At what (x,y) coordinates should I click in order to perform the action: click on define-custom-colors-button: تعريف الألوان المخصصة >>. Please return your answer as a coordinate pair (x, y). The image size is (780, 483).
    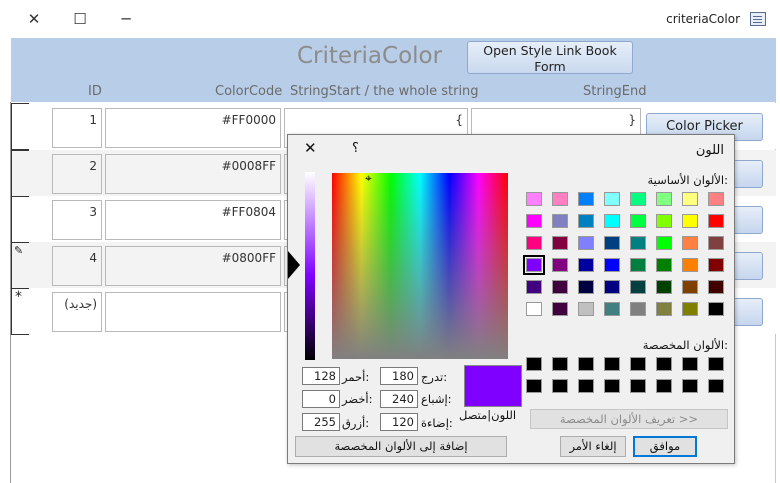
    Looking at the image, I should click on (629, 419).